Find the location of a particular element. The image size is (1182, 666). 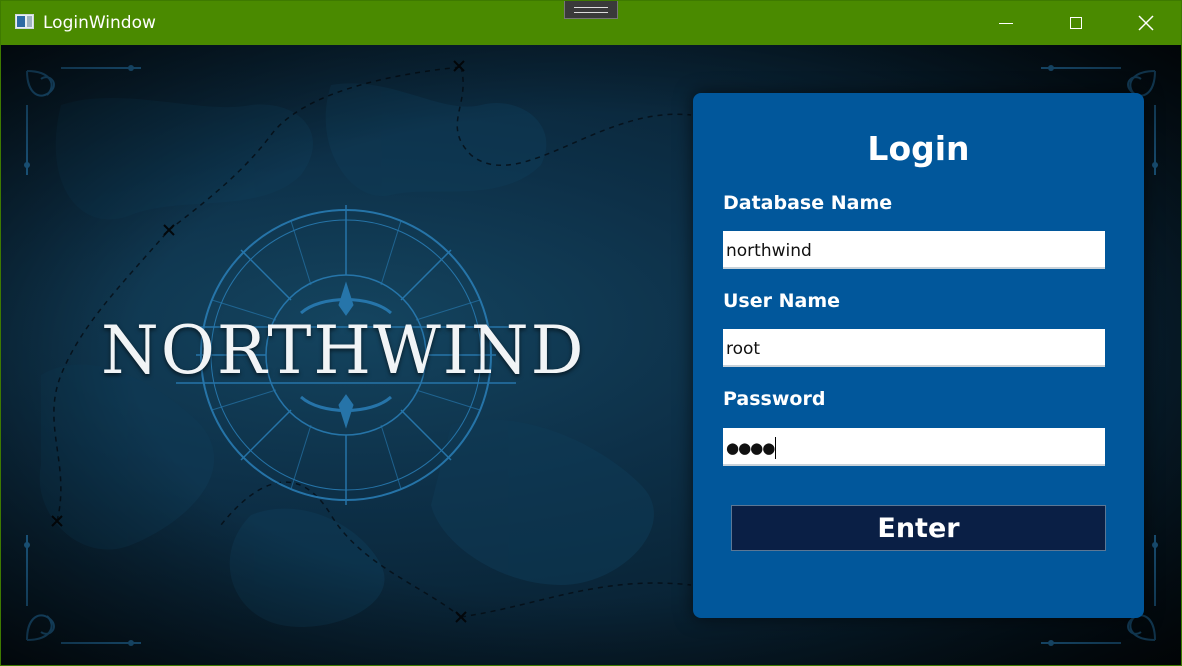

login-title: Login is located at coordinates (918, 148).